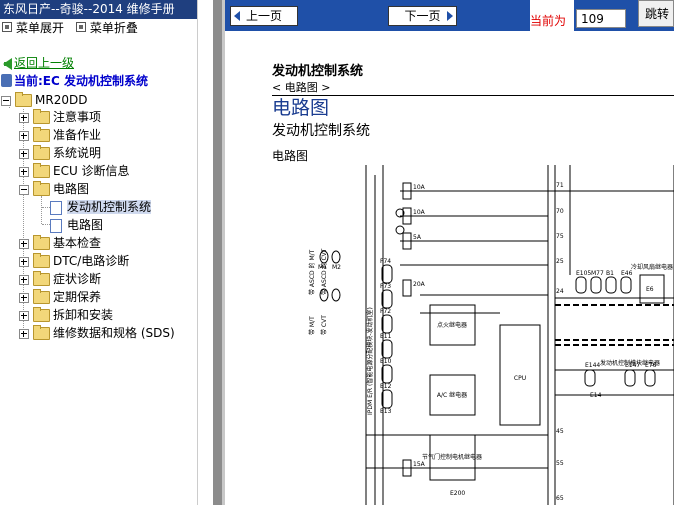 The image size is (674, 505). What do you see at coordinates (596, 395) in the screenshot?
I see `connector-e14: E14` at bounding box center [596, 395].